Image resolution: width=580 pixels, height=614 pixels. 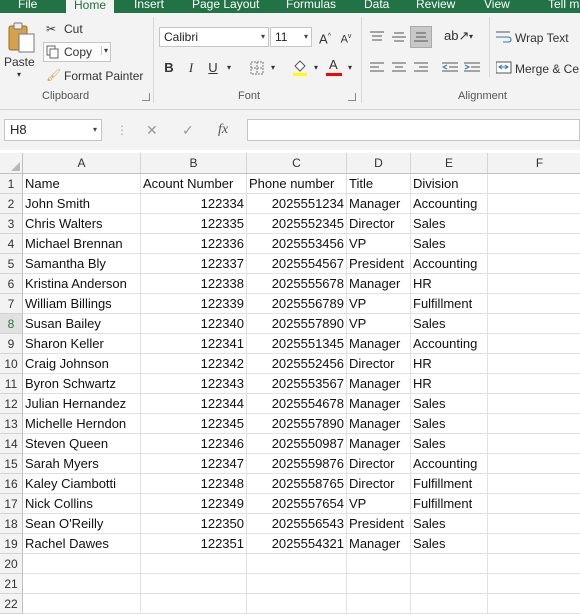 I want to click on fill-color-icon, so click(x=300, y=67).